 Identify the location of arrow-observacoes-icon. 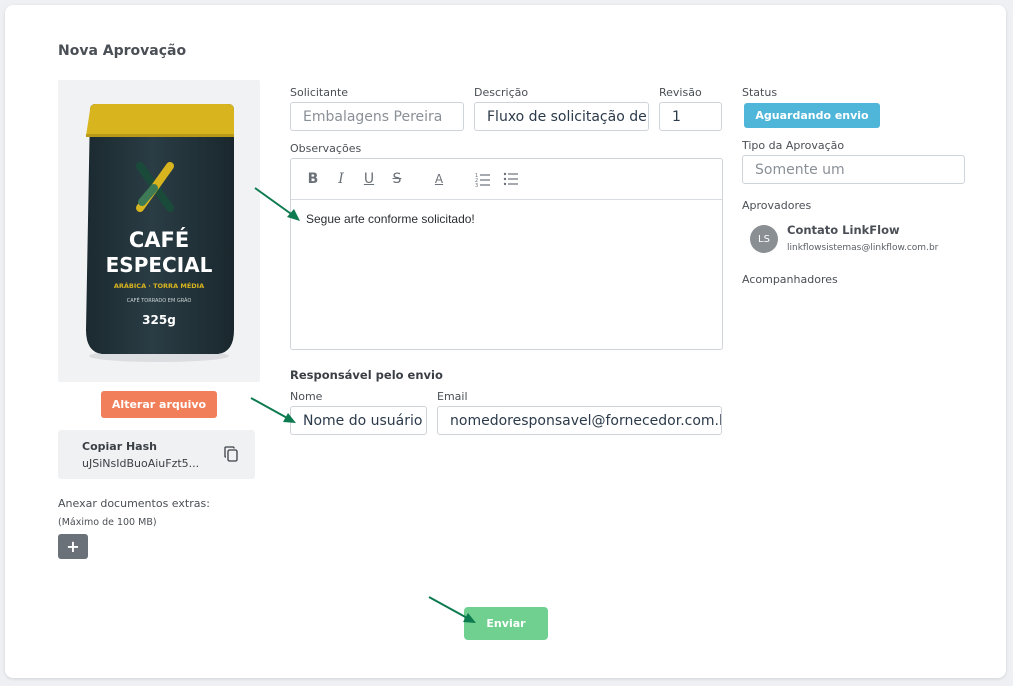
(274, 202).